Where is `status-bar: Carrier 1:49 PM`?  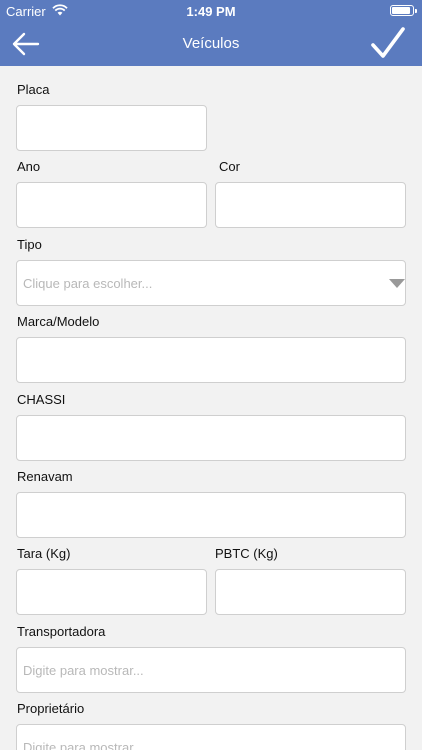 status-bar: Carrier 1:49 PM is located at coordinates (211, 11).